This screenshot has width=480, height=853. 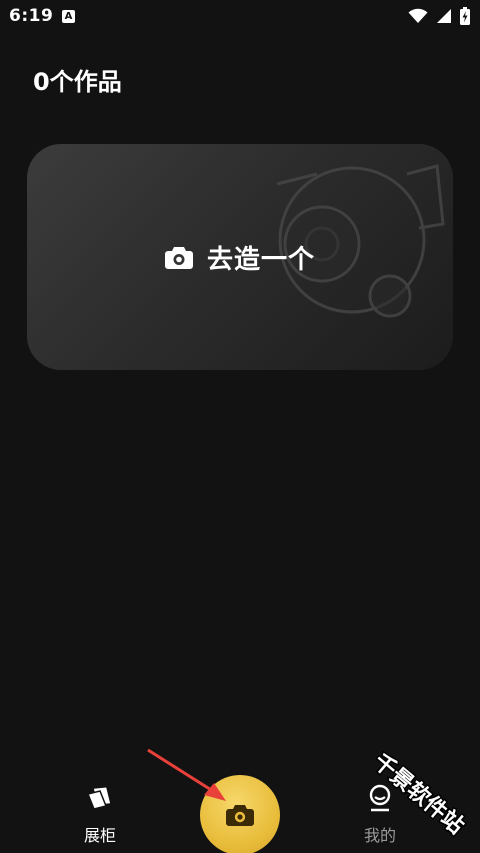 I want to click on watermark-text: 千景软件站, so click(x=418, y=794).